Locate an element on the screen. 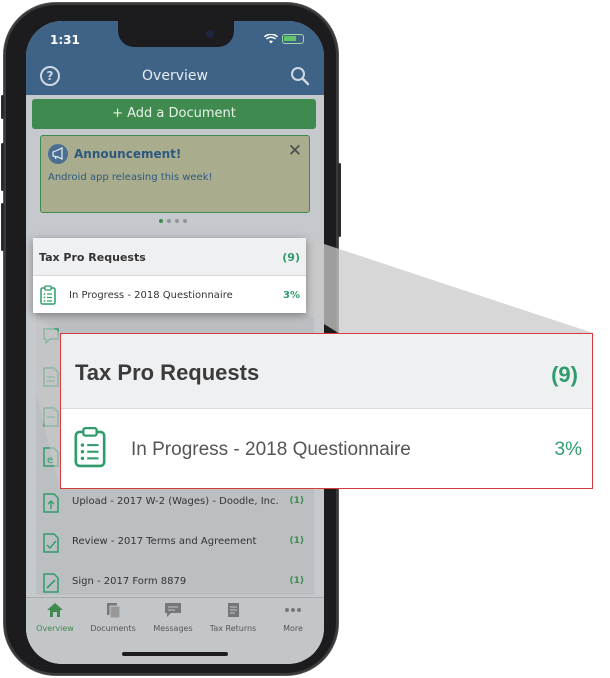 Image resolution: width=610 pixels, height=678 pixels. card-header: Tax Pro Requests (9) is located at coordinates (169, 257).